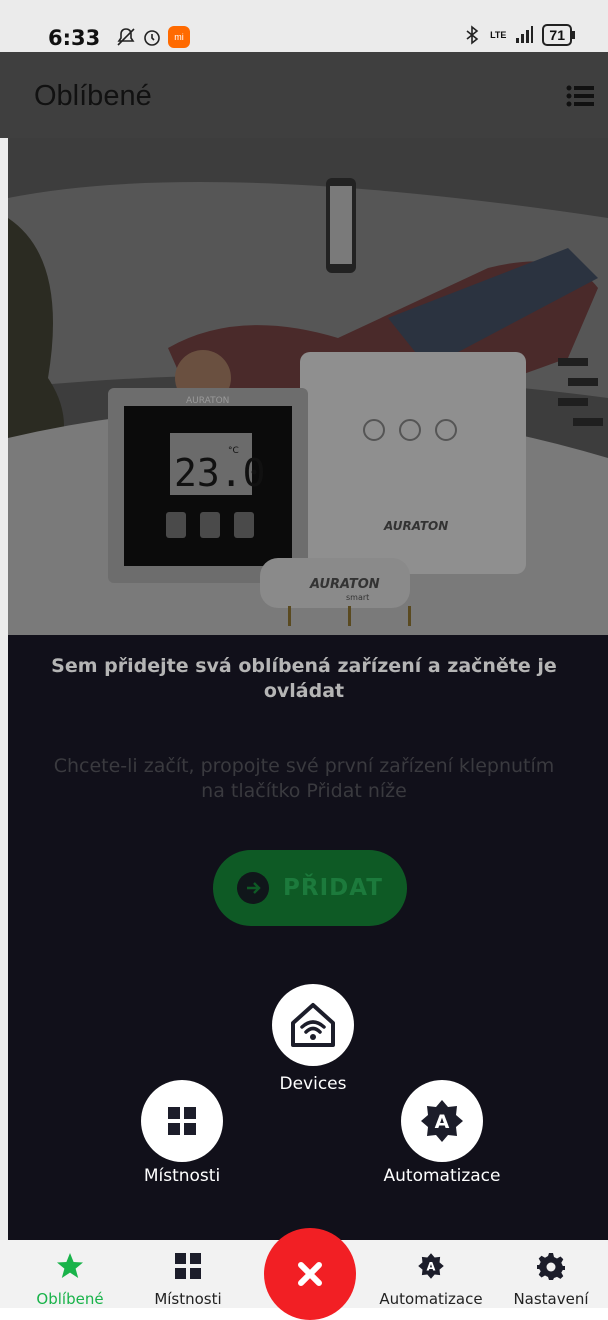  Describe the element at coordinates (179, 37) in the screenshot. I see `mi-app-icon: mi` at that location.